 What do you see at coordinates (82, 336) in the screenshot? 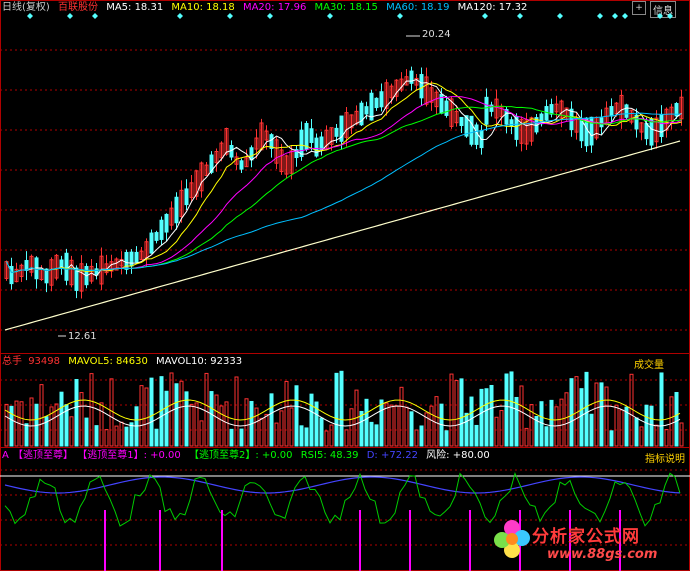
I see `low-price-label: 12.61` at bounding box center [82, 336].